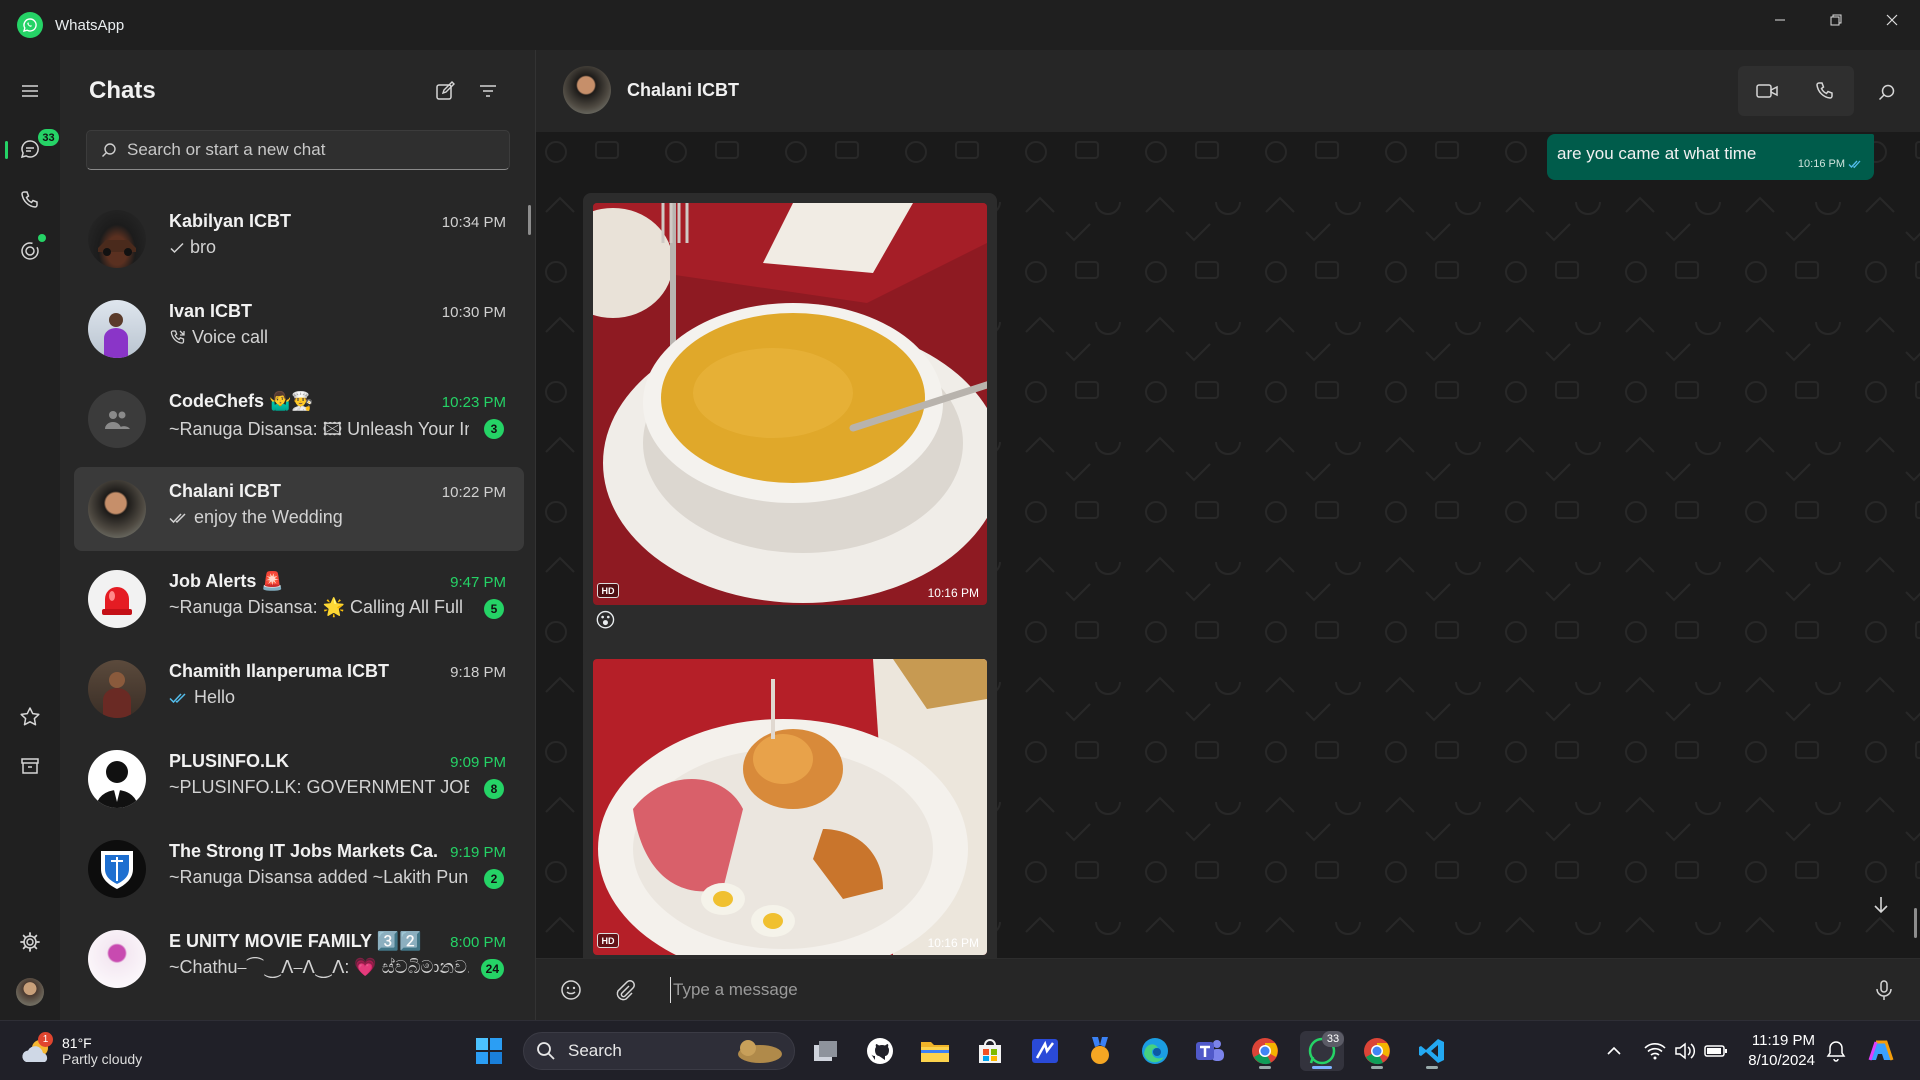 This screenshot has width=1920, height=1080. What do you see at coordinates (299, 329) in the screenshot?
I see `chat-row-ivan: Ivan ICBT 10:30 PM Voice call` at bounding box center [299, 329].